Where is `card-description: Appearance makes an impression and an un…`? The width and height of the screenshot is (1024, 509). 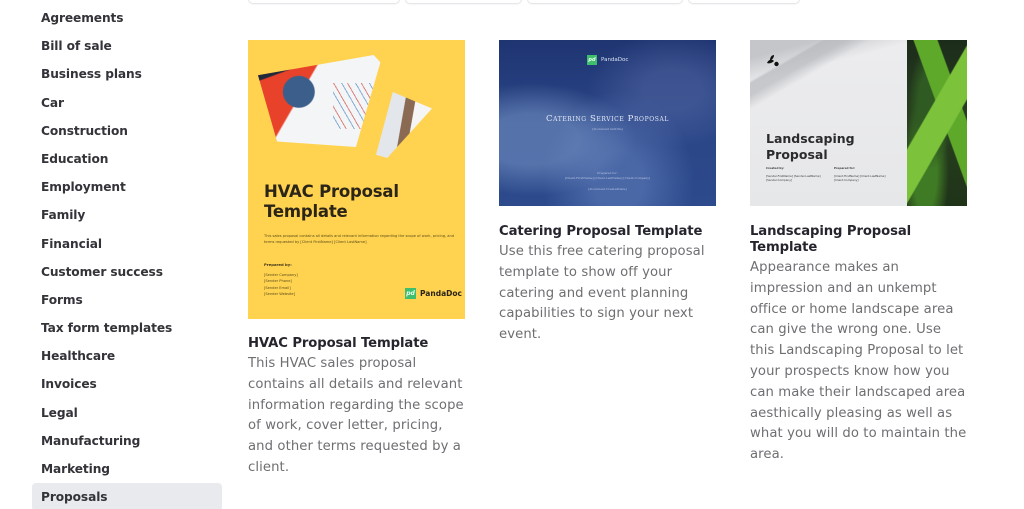
card-description: Appearance makes an impression and an un… is located at coordinates (858, 361).